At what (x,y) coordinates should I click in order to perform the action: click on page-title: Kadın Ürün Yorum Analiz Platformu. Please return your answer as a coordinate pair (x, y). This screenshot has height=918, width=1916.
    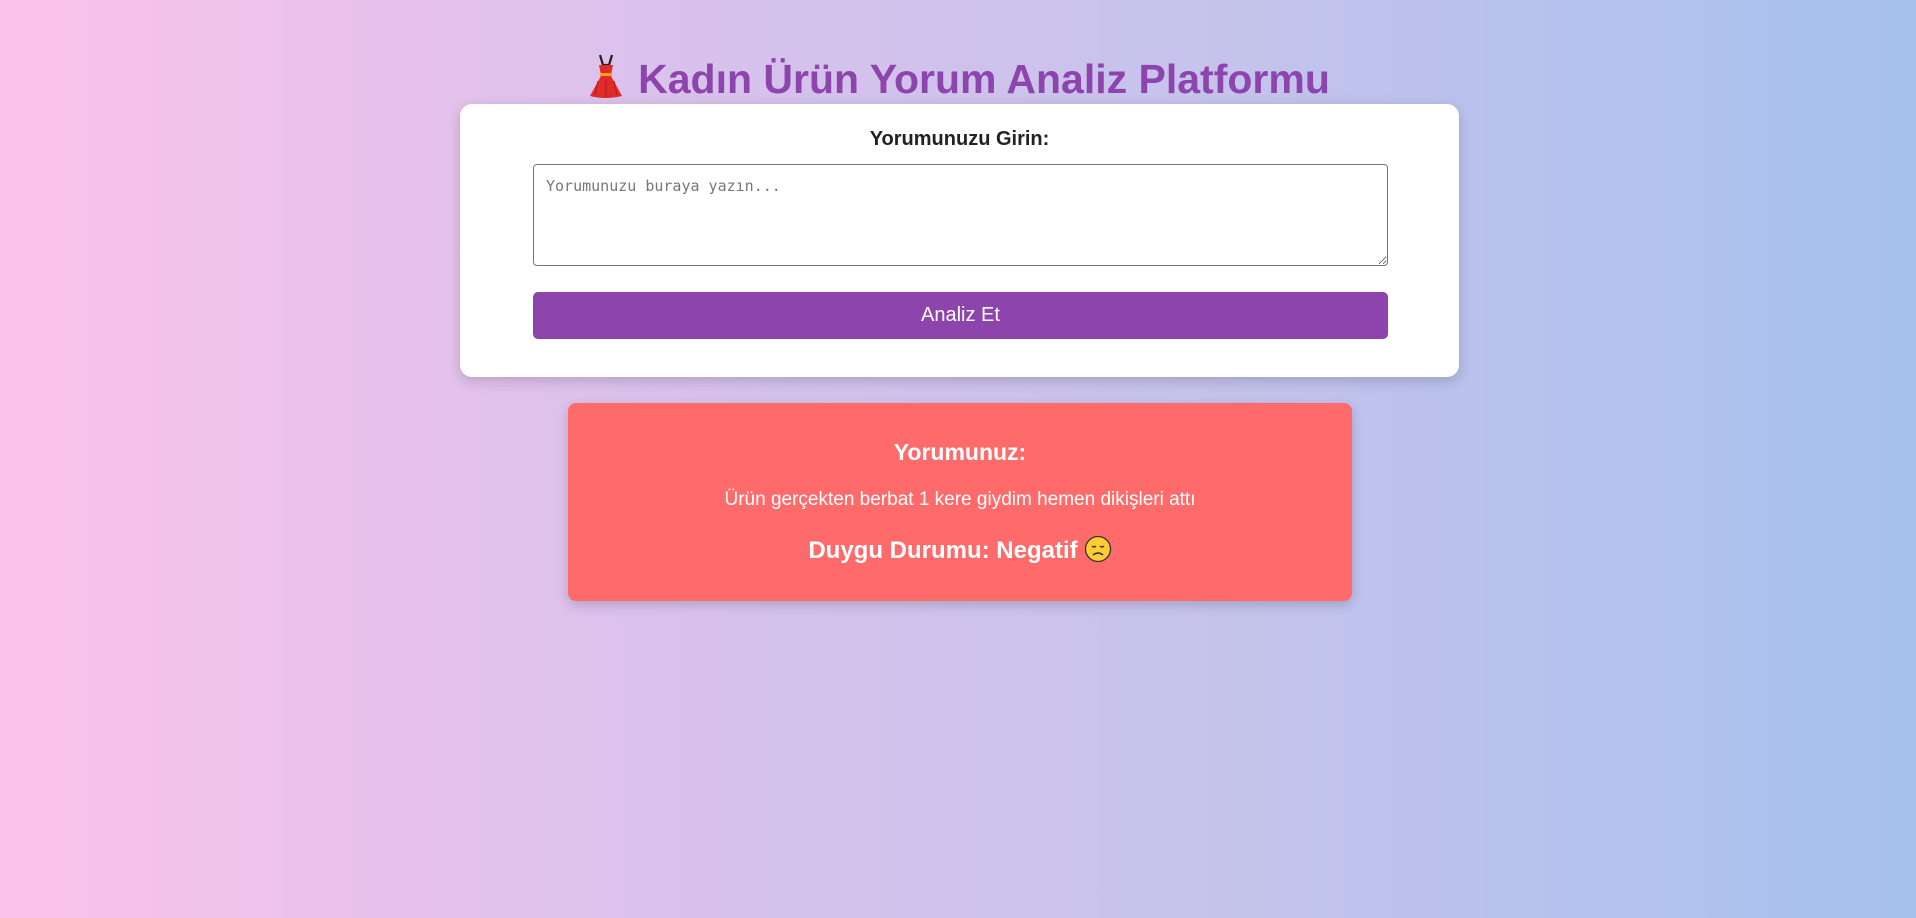
    Looking at the image, I should click on (958, 79).